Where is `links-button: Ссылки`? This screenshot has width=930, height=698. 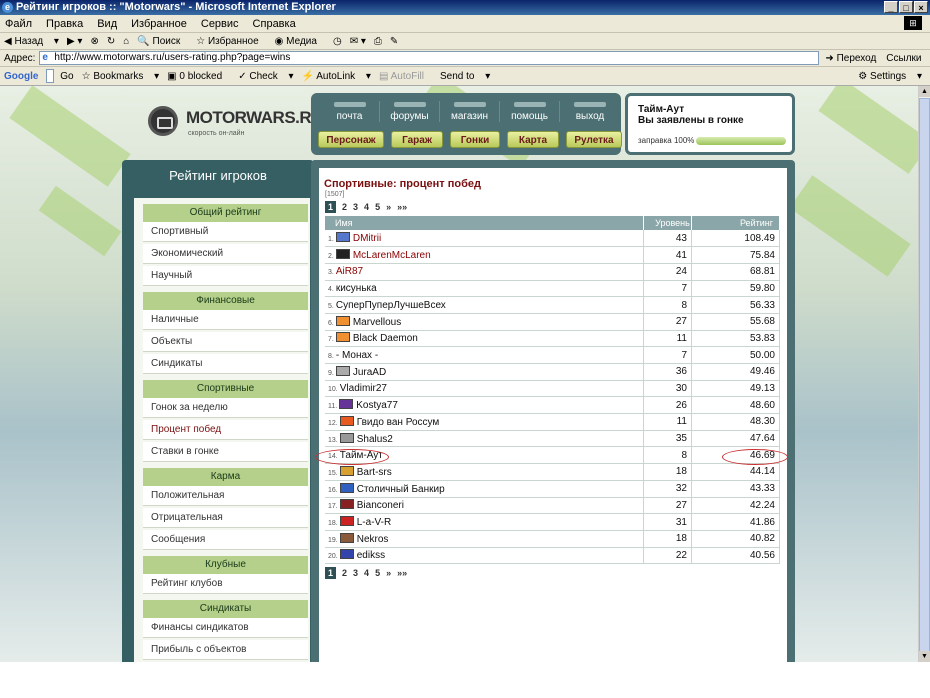 links-button: Ссылки is located at coordinates (903, 58).